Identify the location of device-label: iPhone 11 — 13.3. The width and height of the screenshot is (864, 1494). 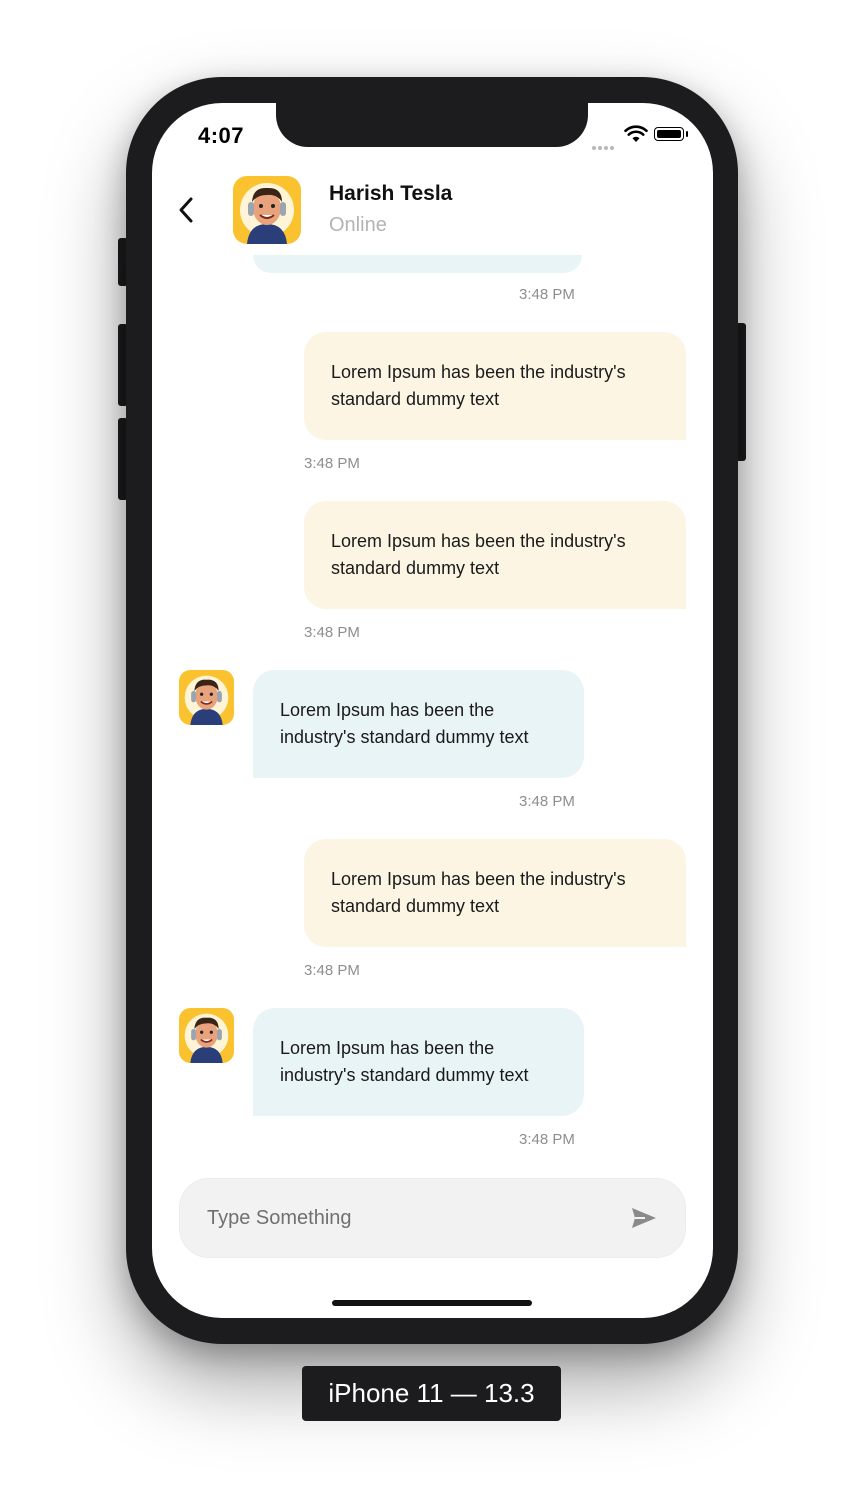
(431, 1393).